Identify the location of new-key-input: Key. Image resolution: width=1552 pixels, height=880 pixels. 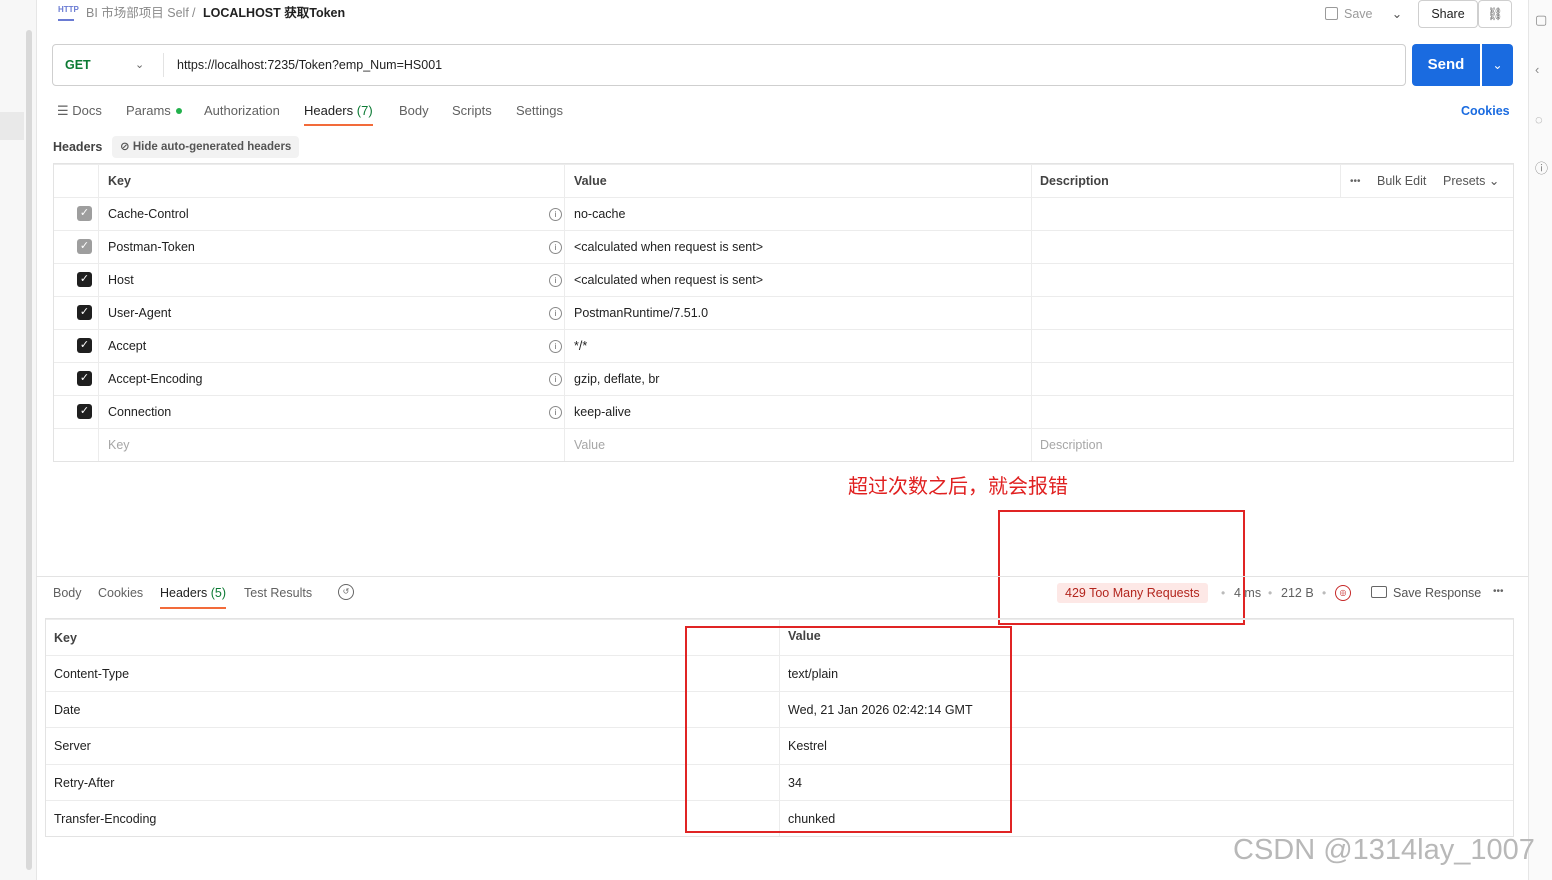
(119, 445).